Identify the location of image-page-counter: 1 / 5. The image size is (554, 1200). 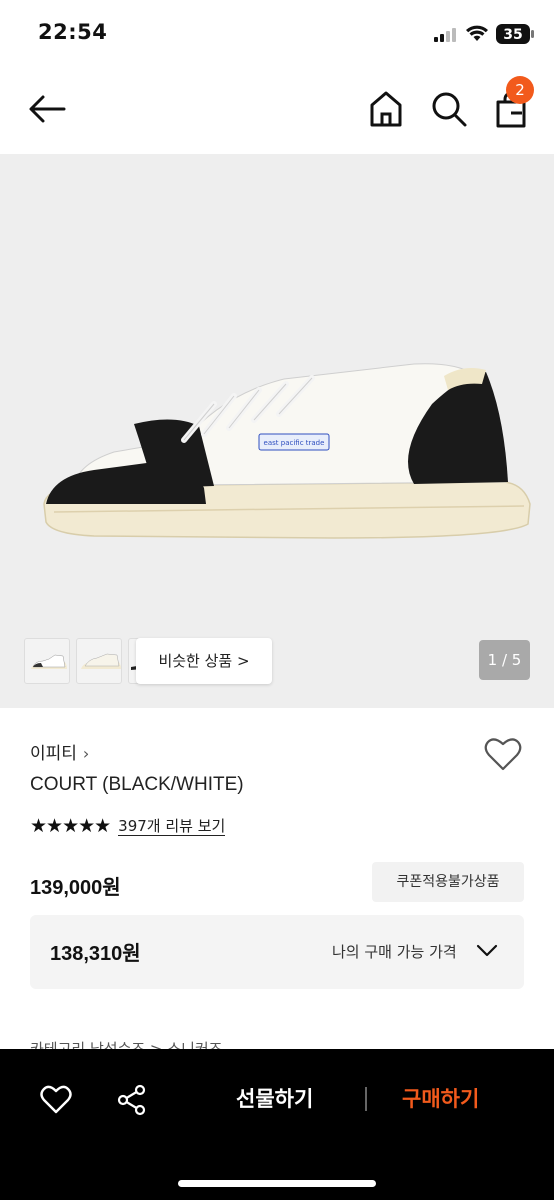
(504, 660).